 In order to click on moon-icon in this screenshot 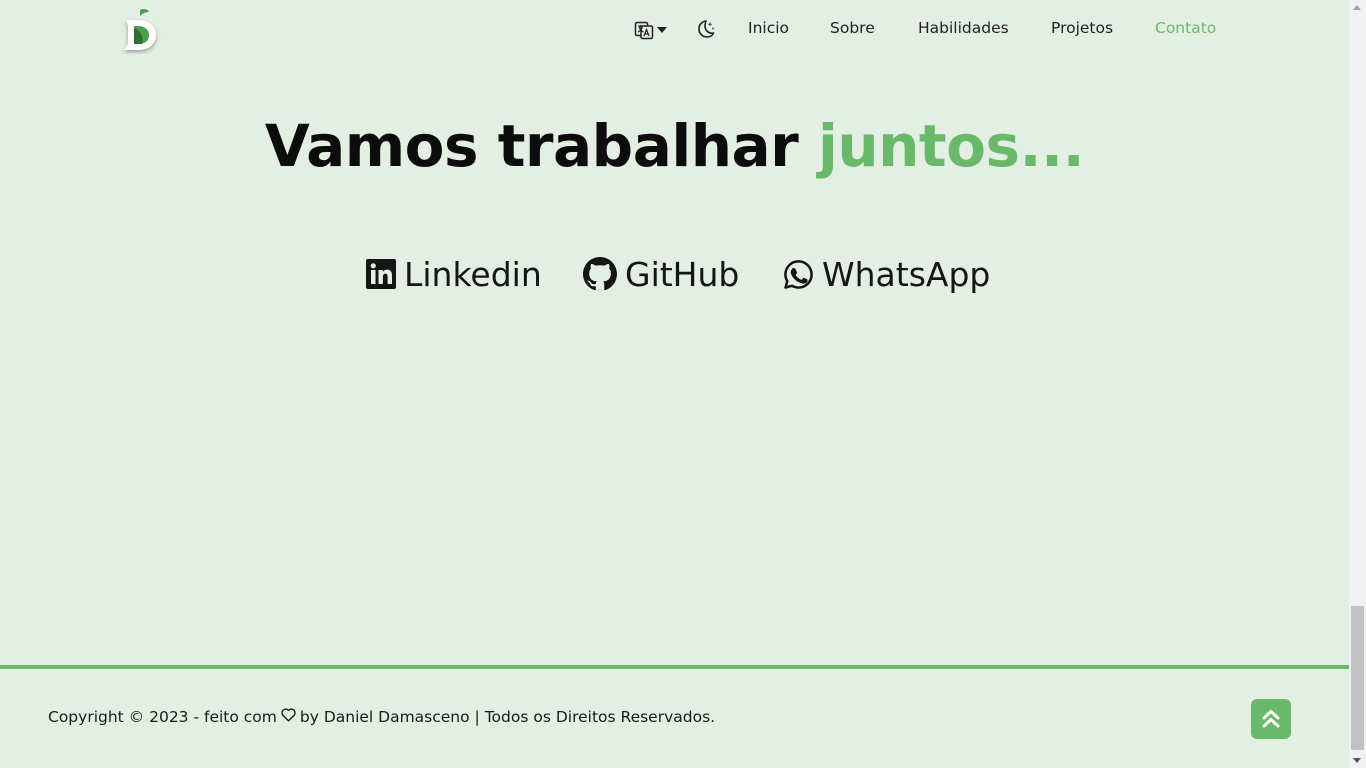, I will do `click(706, 29)`.